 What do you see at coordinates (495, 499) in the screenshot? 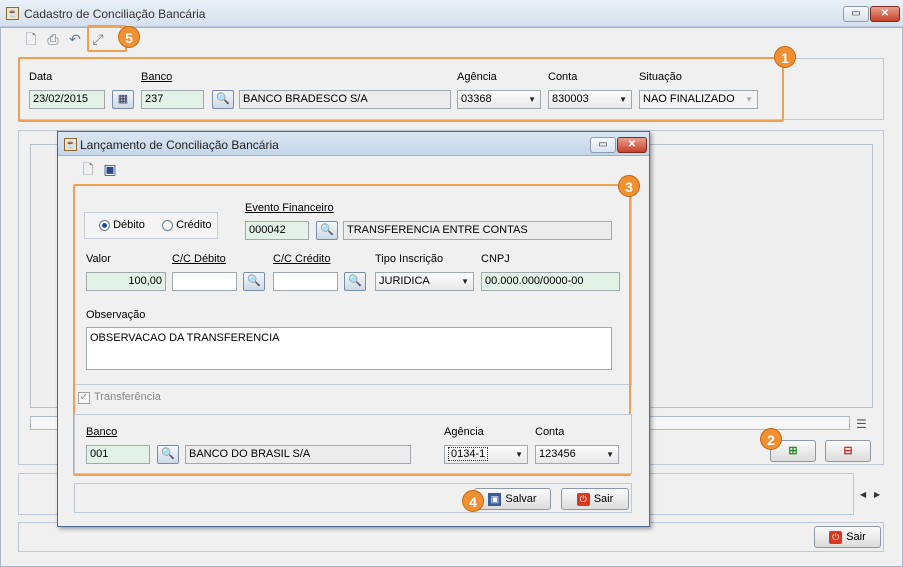
I see `save-icon: ▣` at bounding box center [495, 499].